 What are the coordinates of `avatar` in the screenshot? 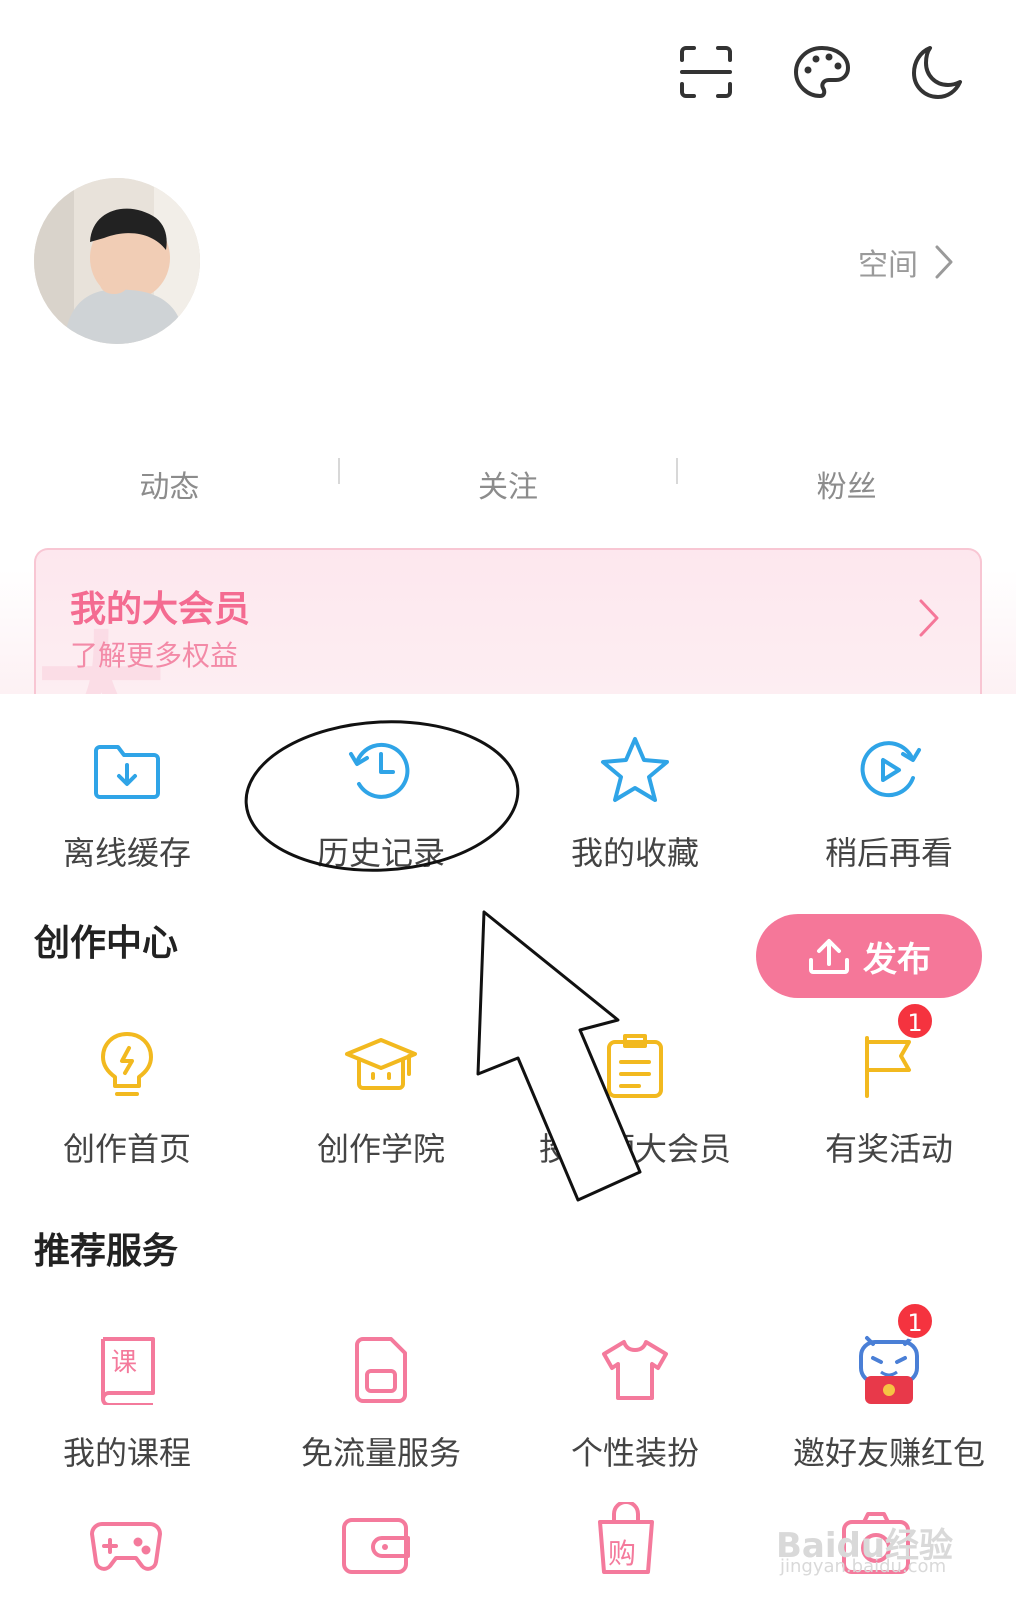 It's located at (117, 261).